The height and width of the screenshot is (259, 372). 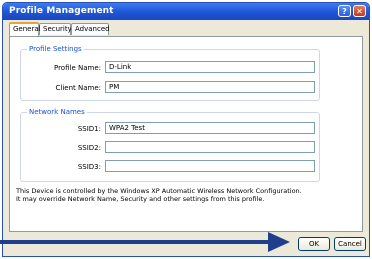 What do you see at coordinates (145, 242) in the screenshot?
I see `pointer-arrow-annotation` at bounding box center [145, 242].